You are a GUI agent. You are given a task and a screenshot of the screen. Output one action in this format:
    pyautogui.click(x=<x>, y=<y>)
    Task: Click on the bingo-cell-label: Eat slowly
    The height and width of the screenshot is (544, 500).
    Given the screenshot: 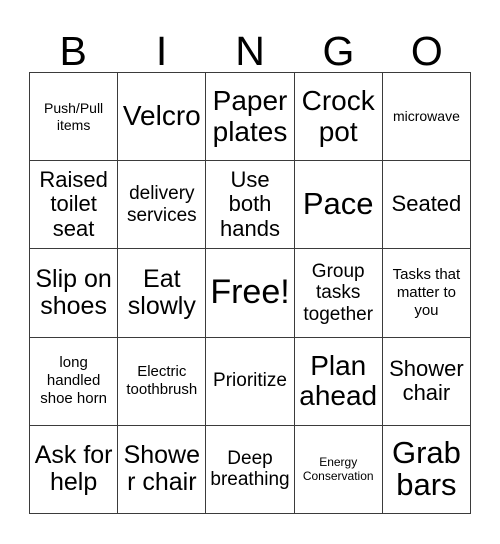 What is the action you would take?
    pyautogui.click(x=161, y=292)
    